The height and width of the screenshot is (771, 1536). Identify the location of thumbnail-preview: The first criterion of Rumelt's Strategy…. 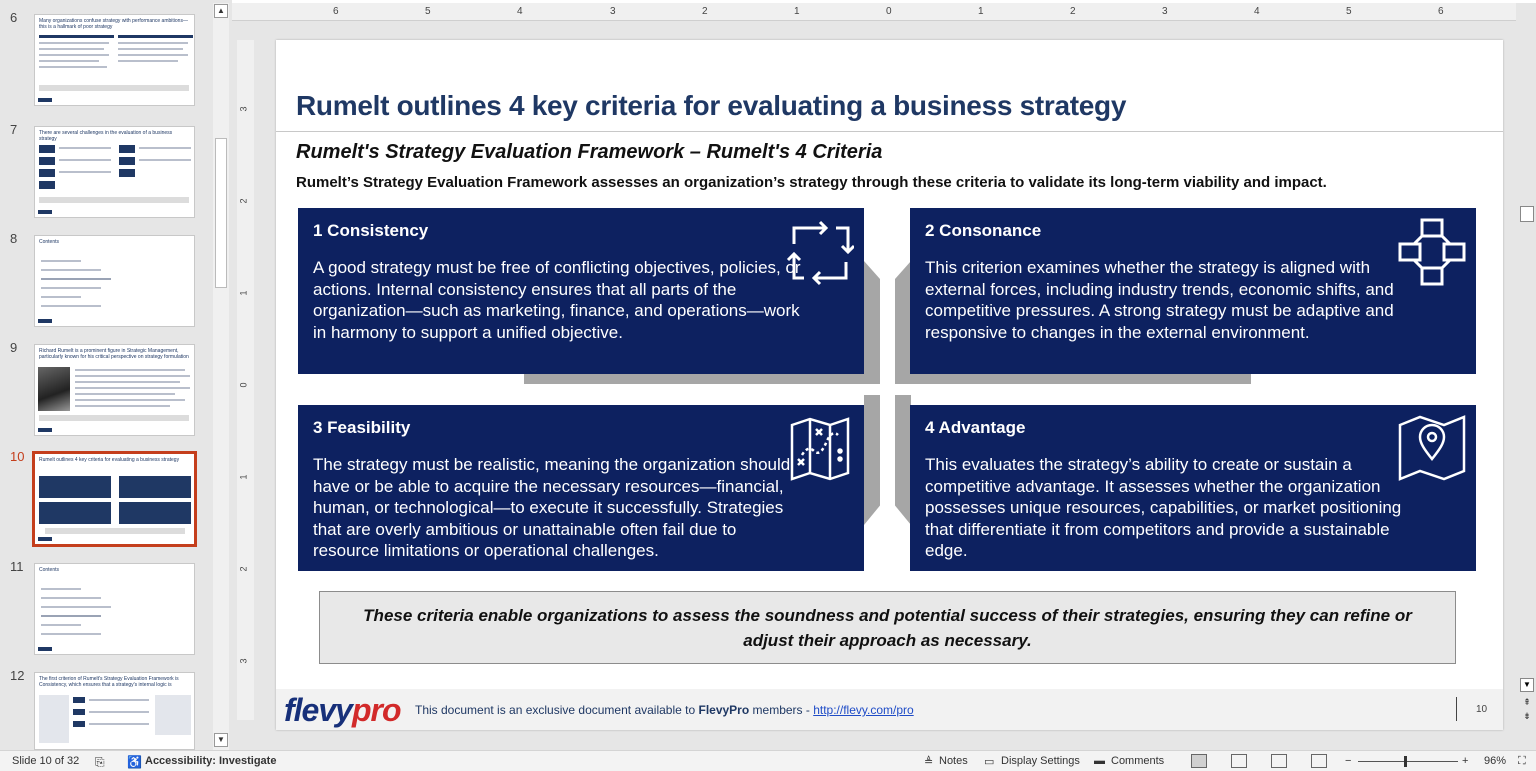
(114, 711).